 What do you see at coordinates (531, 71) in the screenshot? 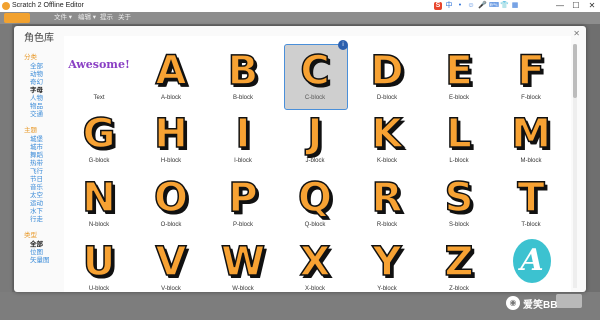
I see `sprite-thumbnail: F` at bounding box center [531, 71].